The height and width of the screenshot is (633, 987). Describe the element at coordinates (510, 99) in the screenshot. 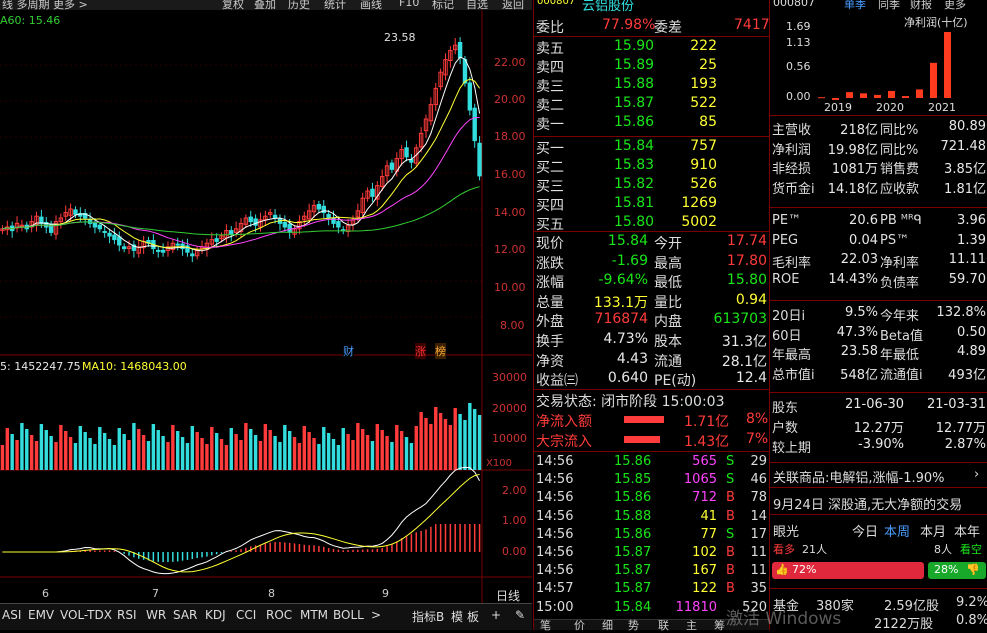

I see `price-tick: 20.00` at that location.